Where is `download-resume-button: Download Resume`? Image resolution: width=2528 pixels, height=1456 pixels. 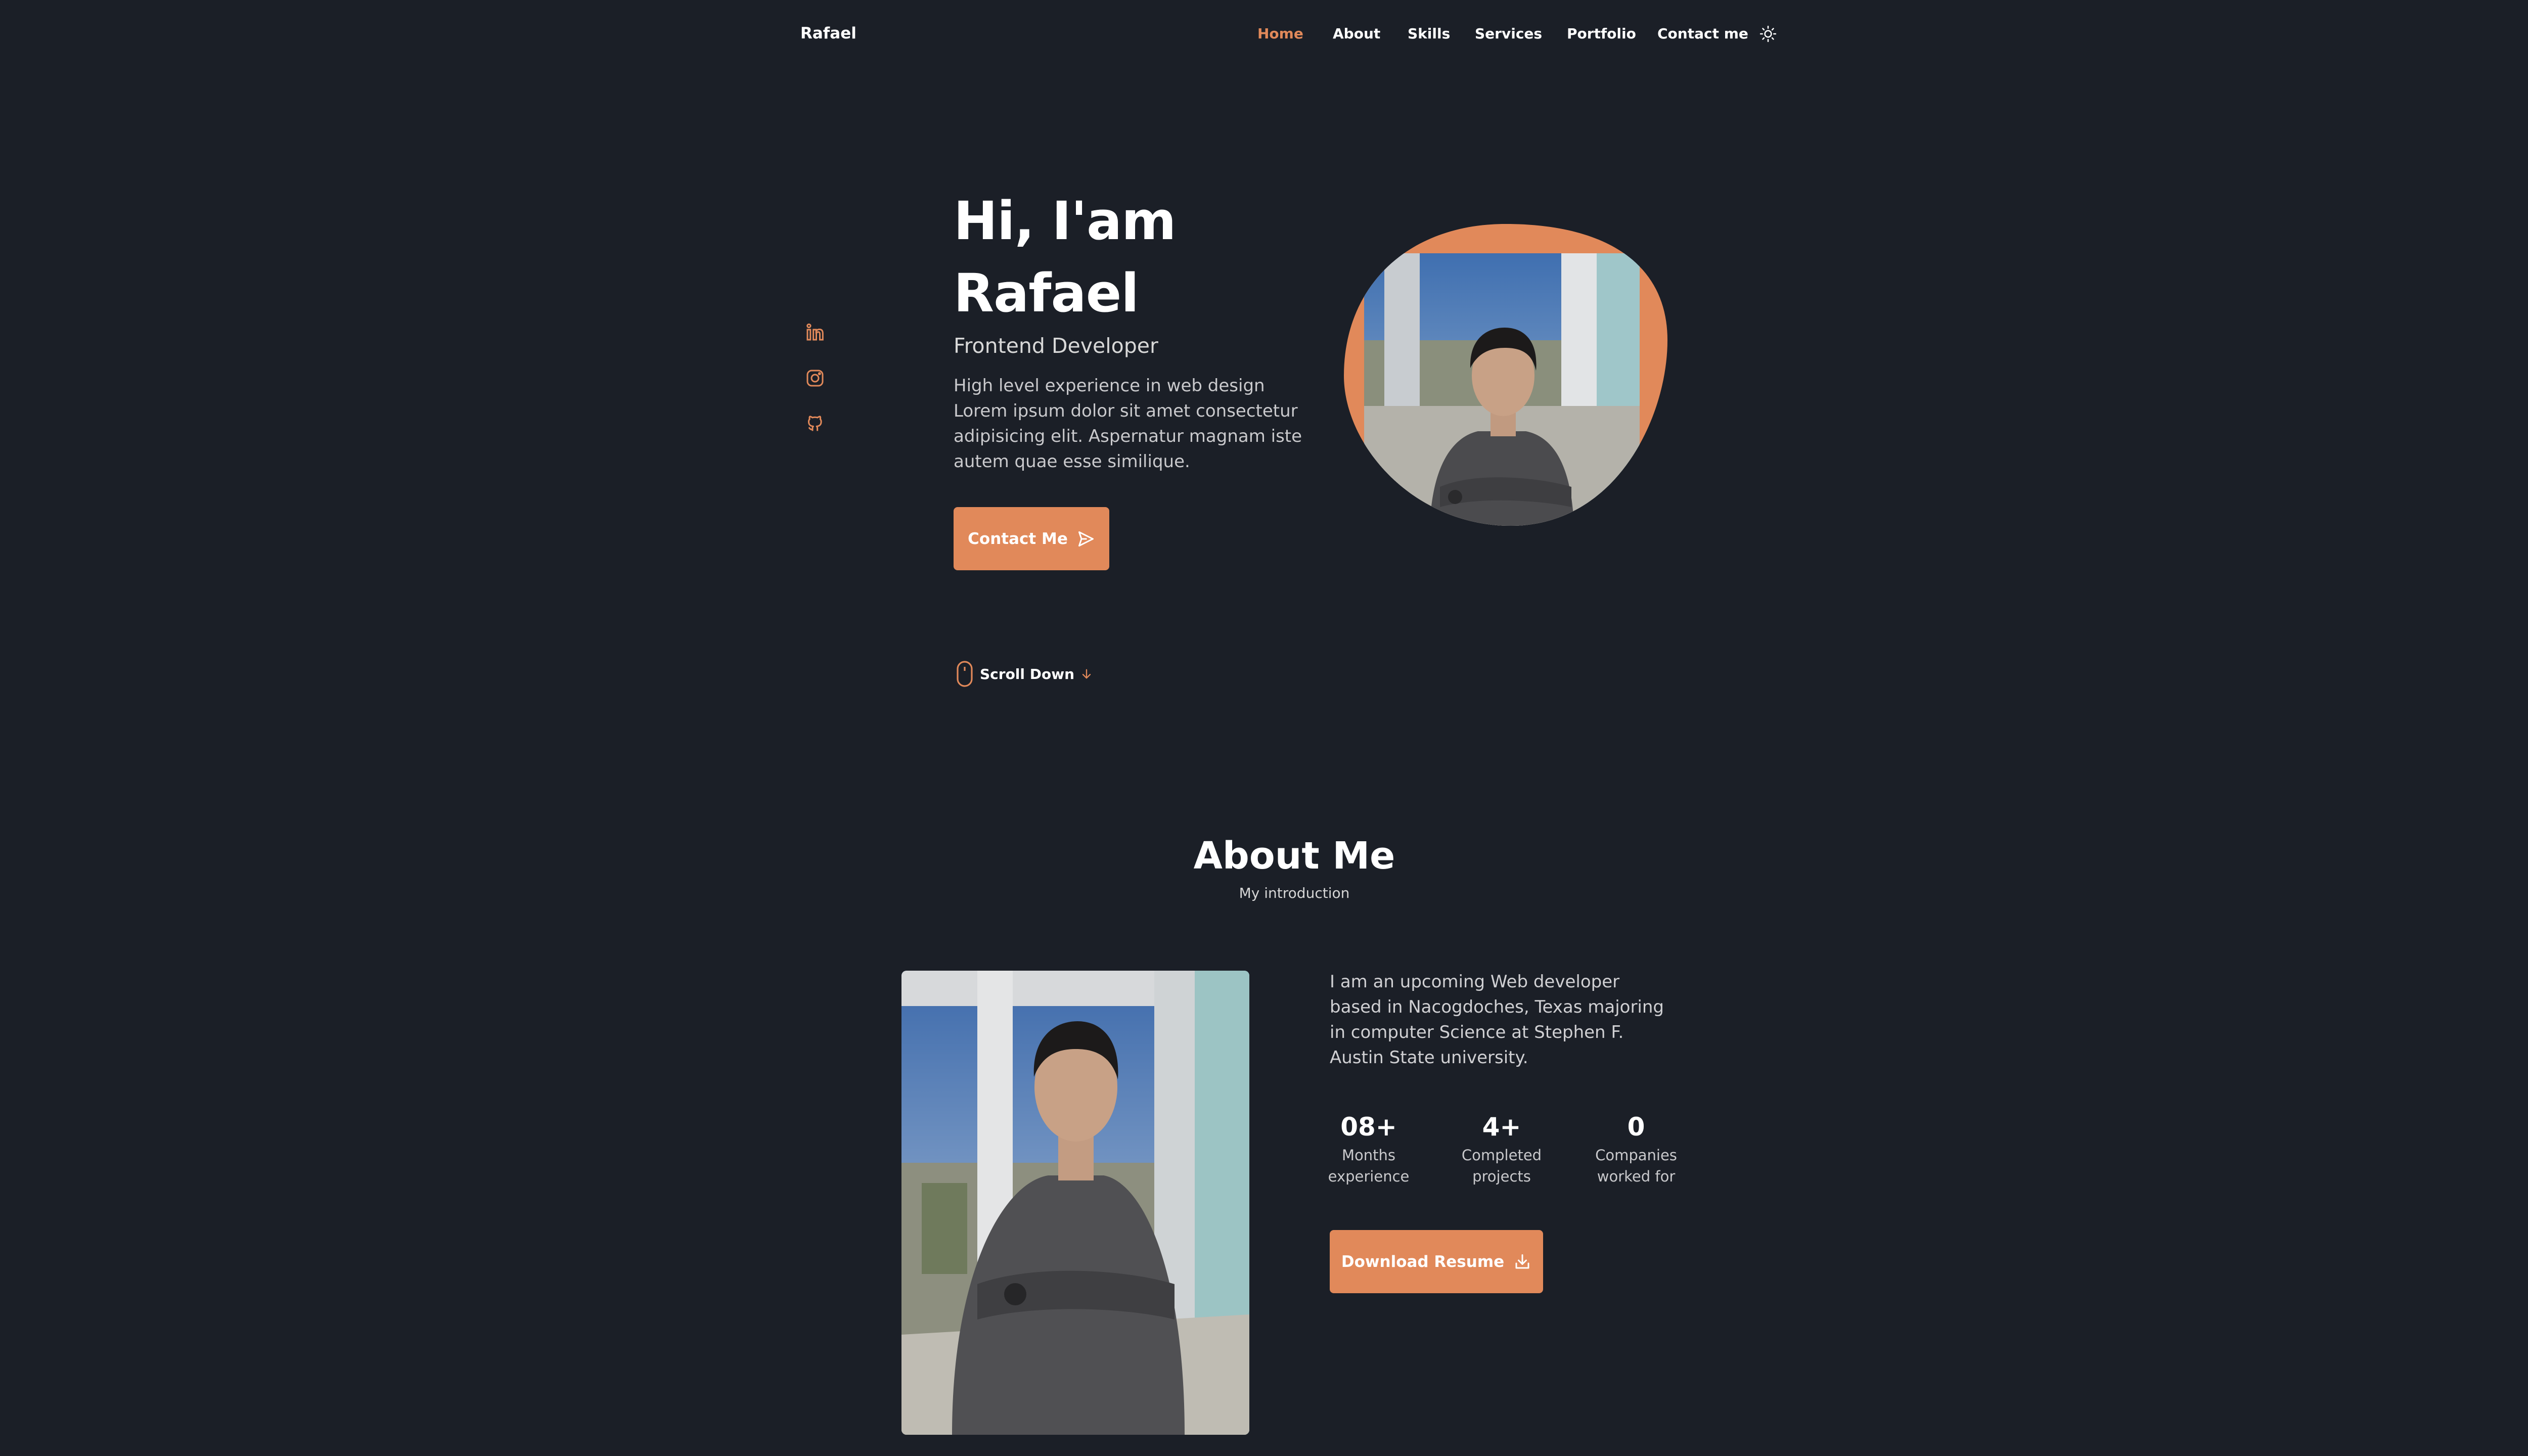
download-resume-button: Download Resume is located at coordinates (1437, 1261).